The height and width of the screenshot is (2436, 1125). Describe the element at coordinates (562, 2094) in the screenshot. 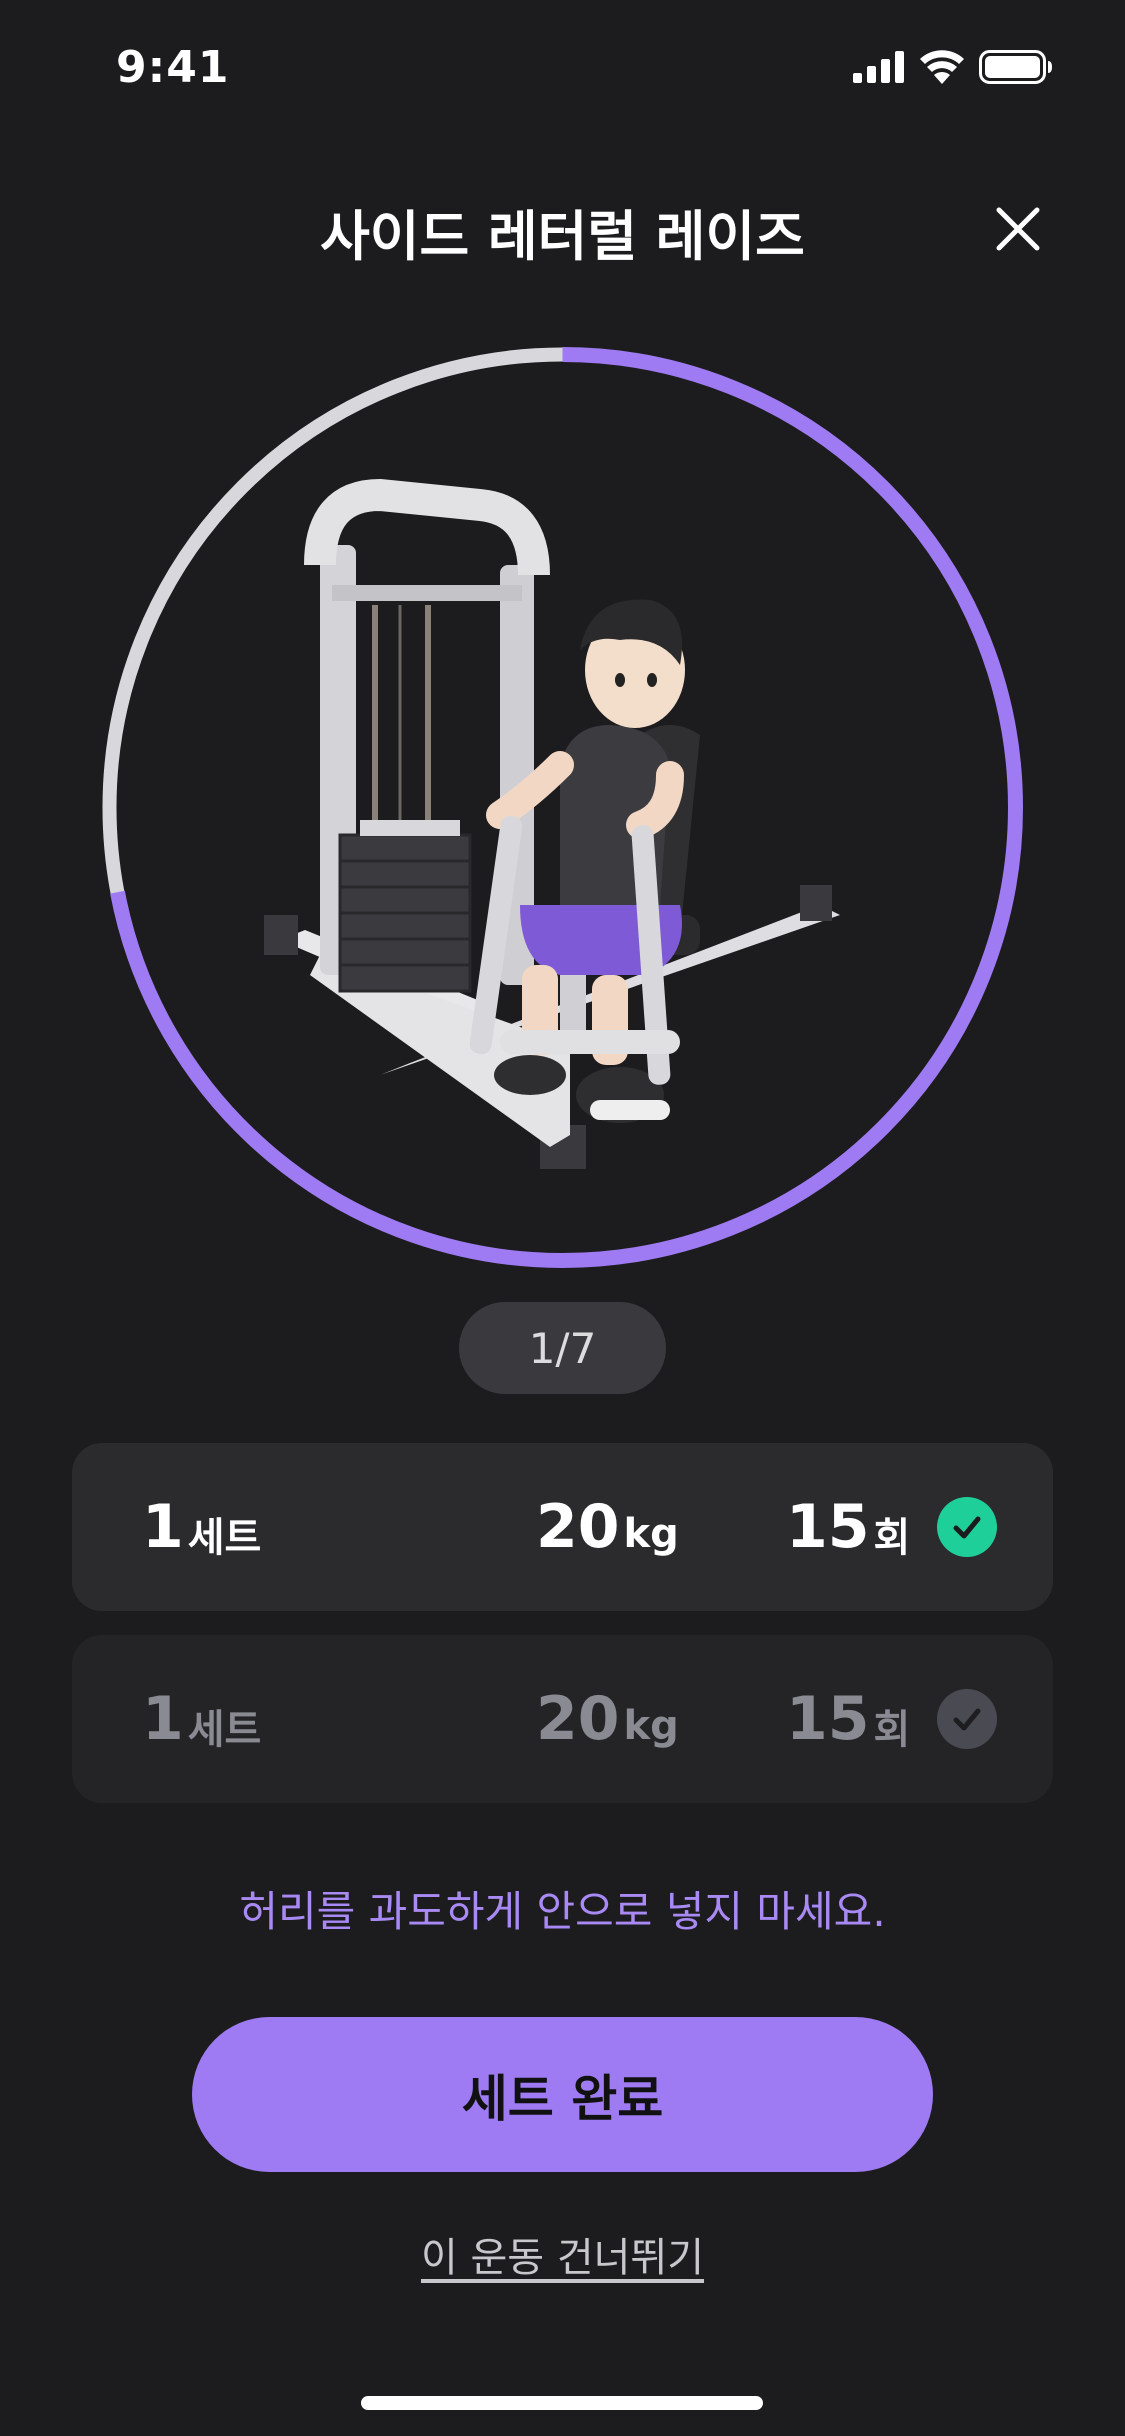

I see `complete-set-button: 세트 완료` at that location.